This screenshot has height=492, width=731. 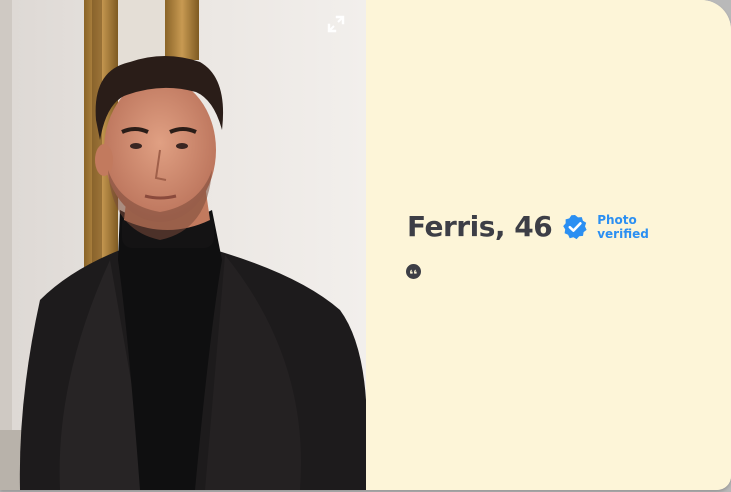 I want to click on verified-badge-icon, so click(x=575, y=226).